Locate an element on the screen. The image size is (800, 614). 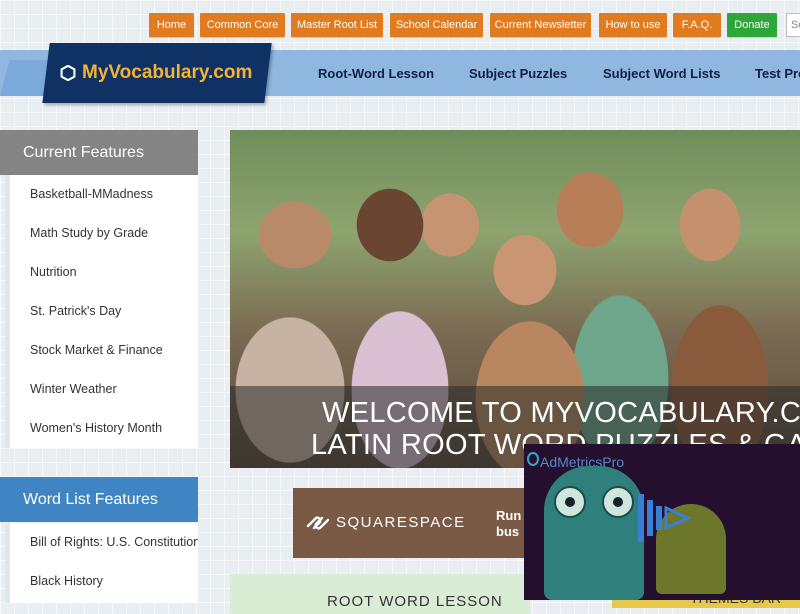
admetrics-video-ad: AdMetricsPro is located at coordinates (662, 522).